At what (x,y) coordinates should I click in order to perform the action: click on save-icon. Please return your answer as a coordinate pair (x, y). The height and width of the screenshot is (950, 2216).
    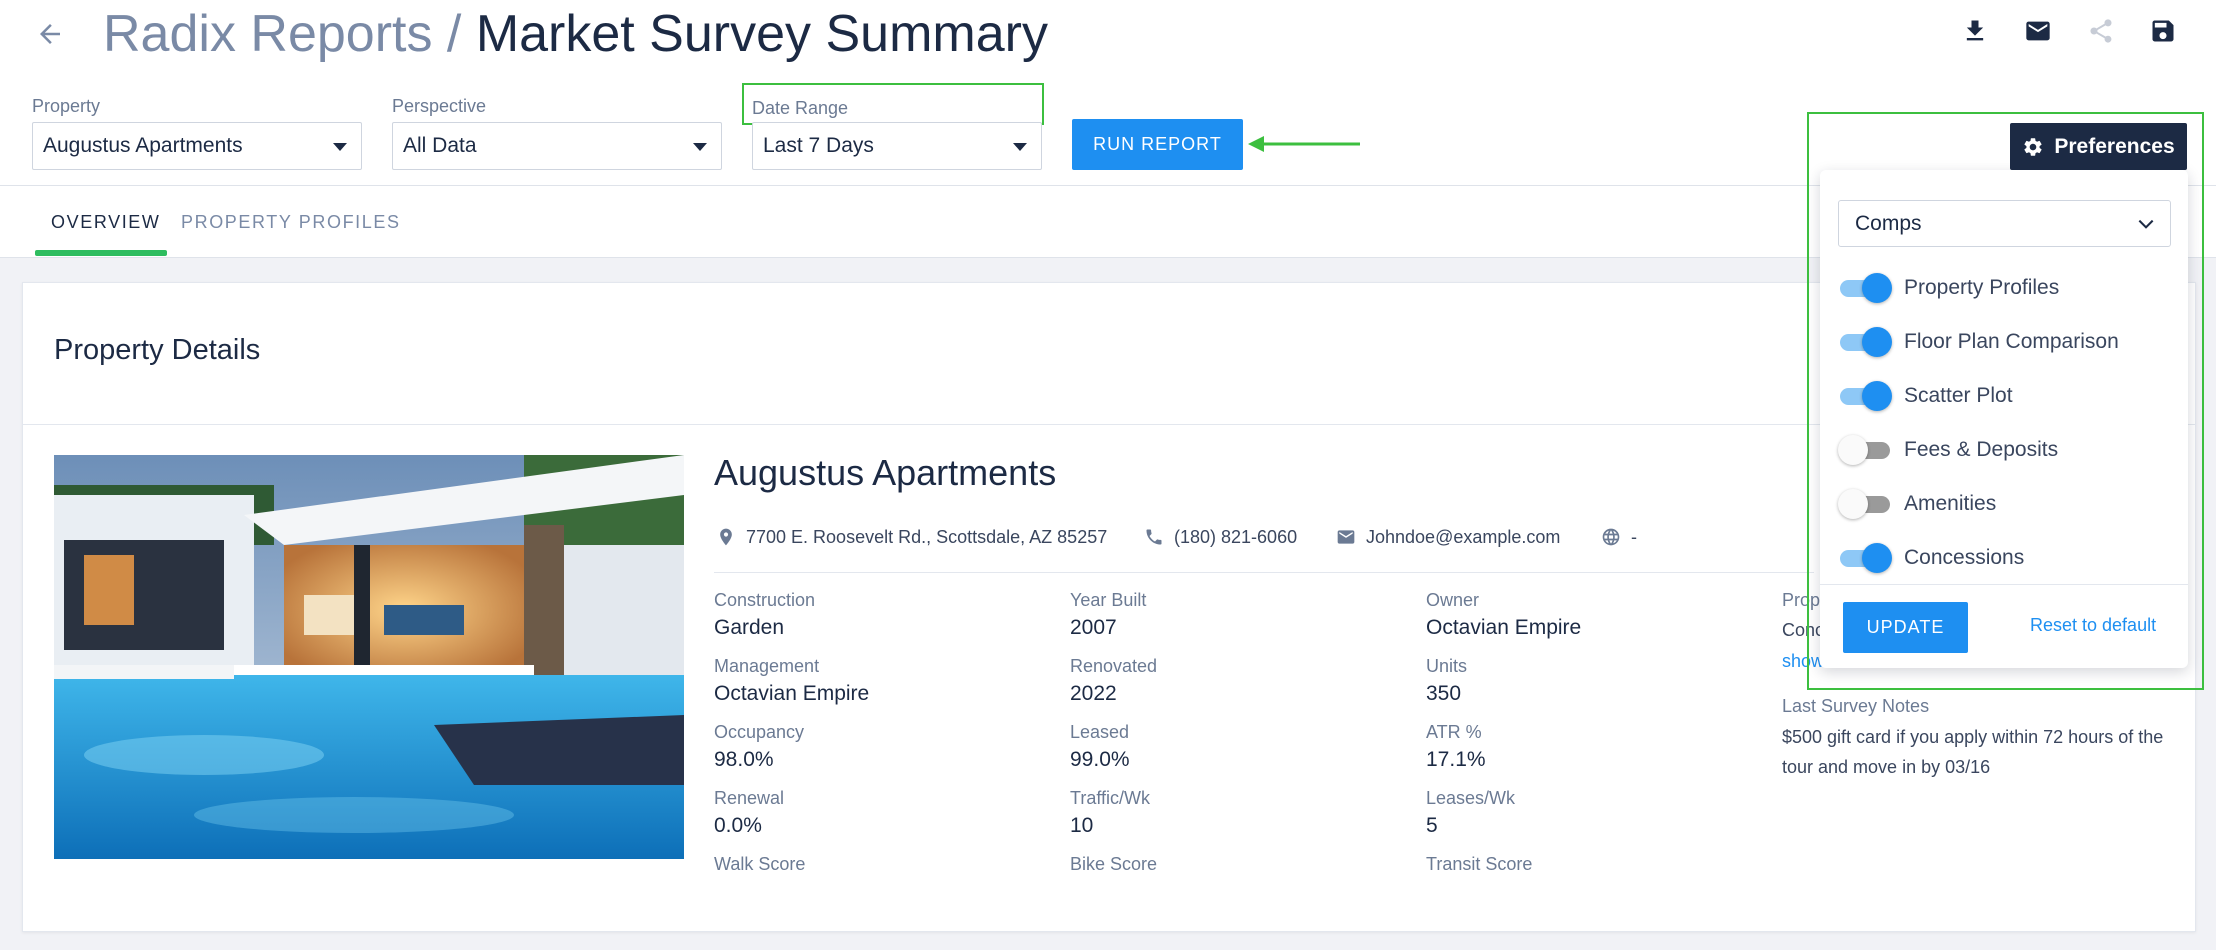
    Looking at the image, I should click on (2163, 31).